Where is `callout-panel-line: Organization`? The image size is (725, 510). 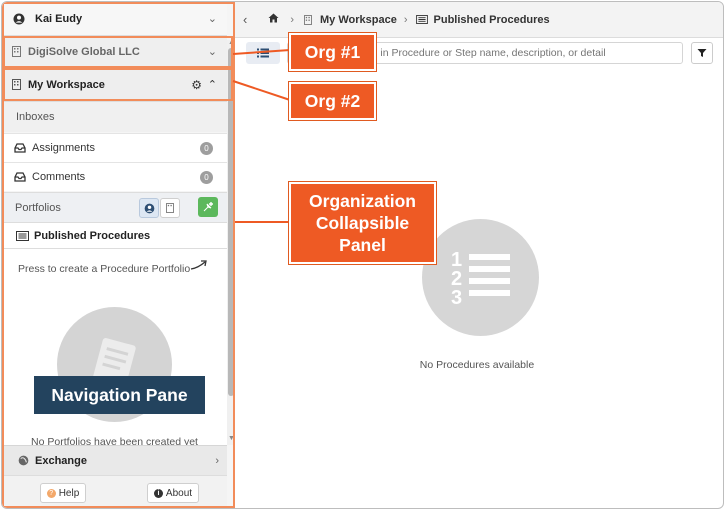 callout-panel-line: Organization is located at coordinates (362, 201).